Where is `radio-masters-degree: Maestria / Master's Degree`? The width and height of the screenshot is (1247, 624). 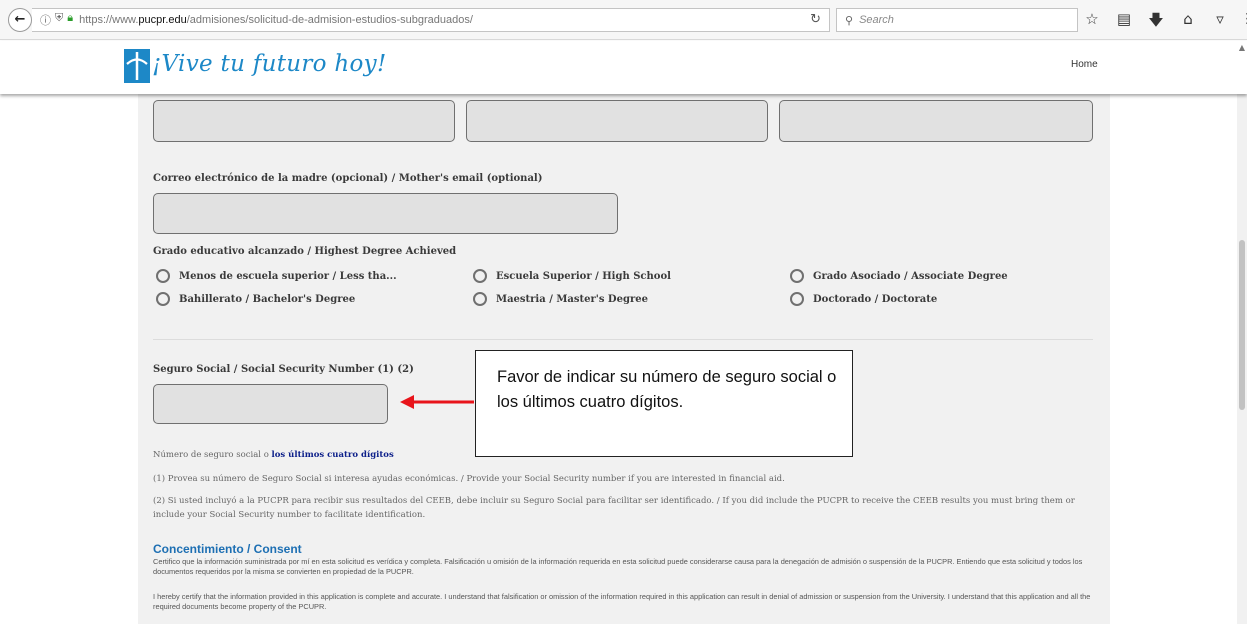 radio-masters-degree: Maestria / Master's Degree is located at coordinates (560, 299).